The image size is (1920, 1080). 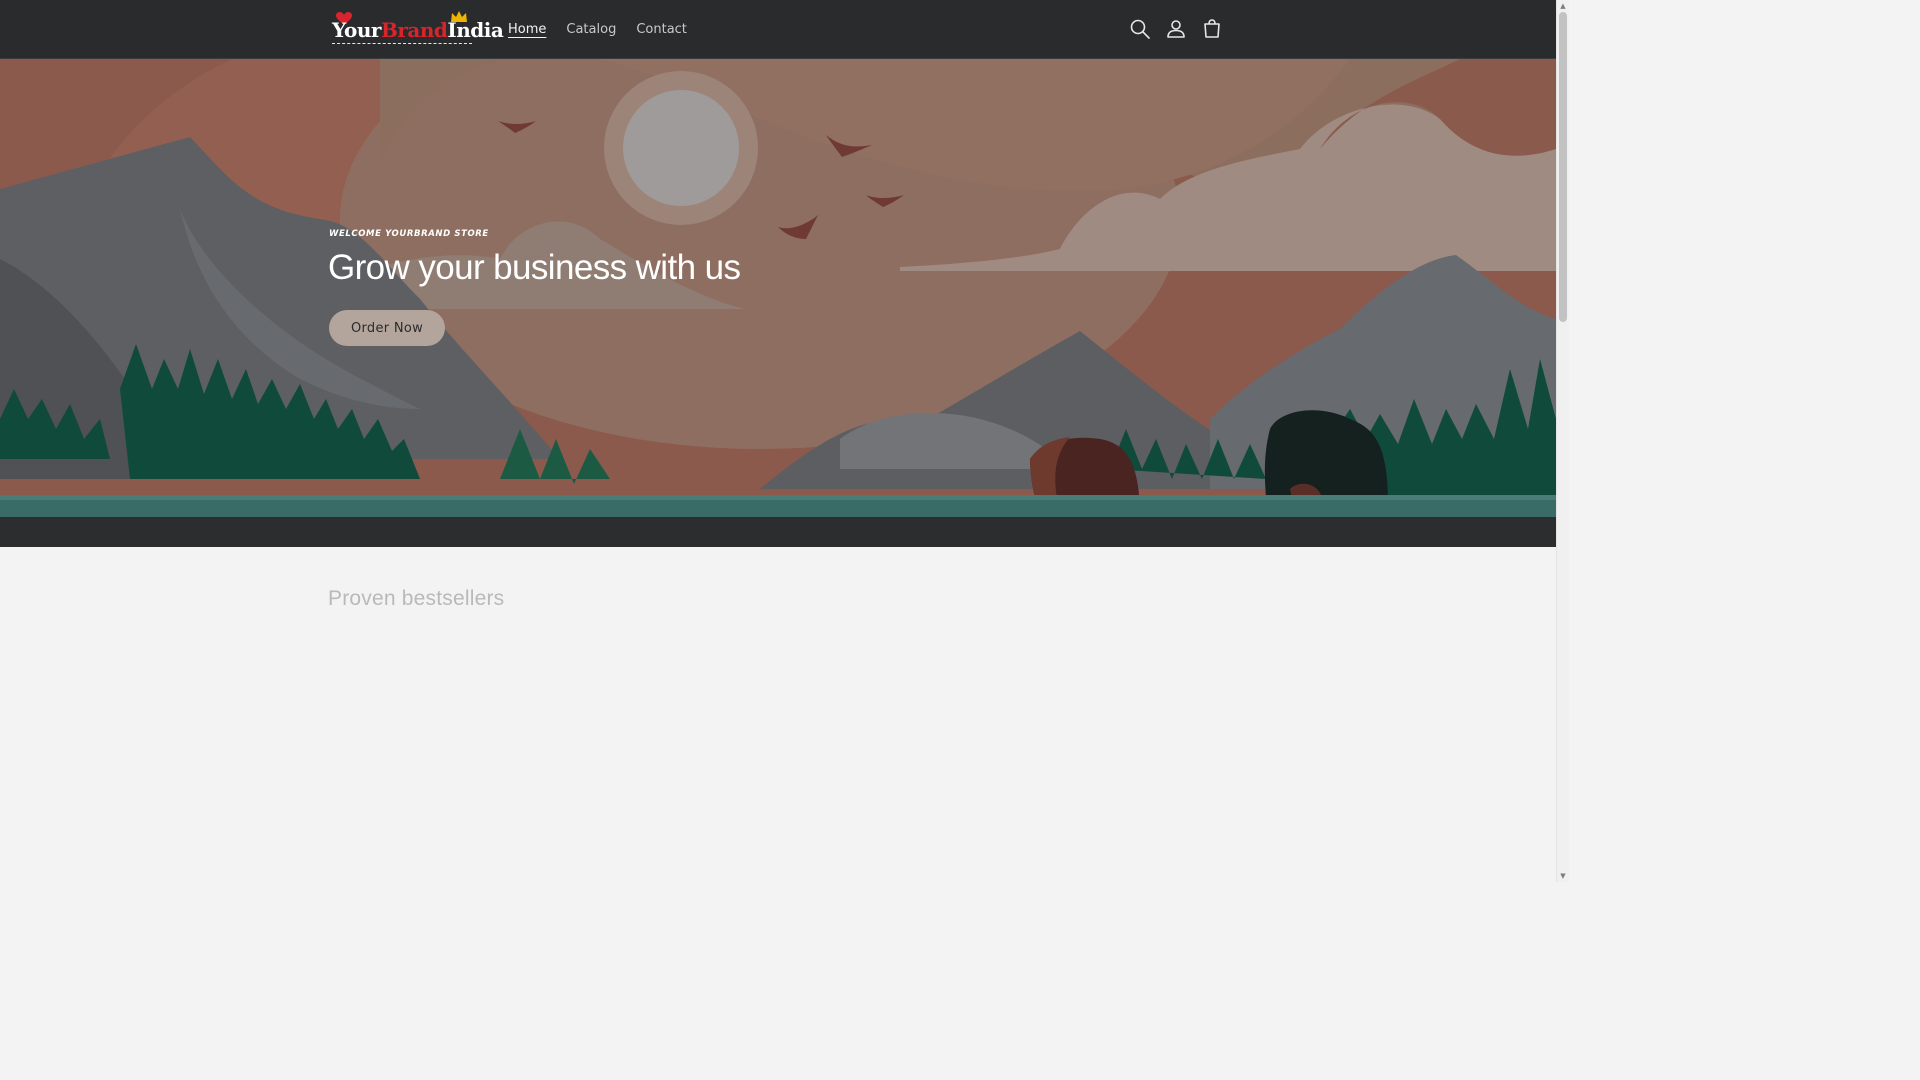 I want to click on section-title: Proven bestsellers, so click(x=416, y=598).